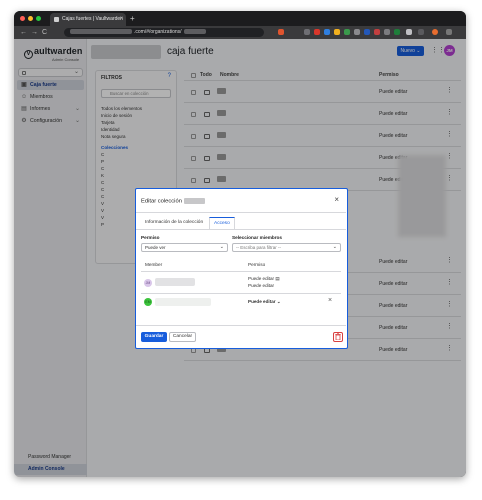  What do you see at coordinates (435, 32) in the screenshot?
I see `profile-avatar` at bounding box center [435, 32].